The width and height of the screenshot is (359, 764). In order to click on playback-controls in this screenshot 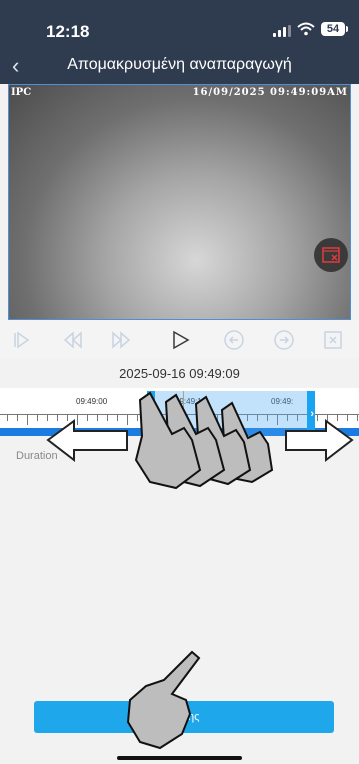, I will do `click(179, 339)`.